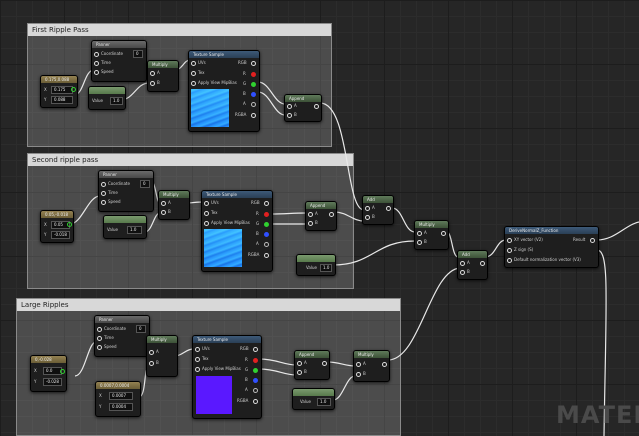 This screenshot has width=639, height=436. I want to click on multiply-node-mid: Multiply A B, so click(431, 235).